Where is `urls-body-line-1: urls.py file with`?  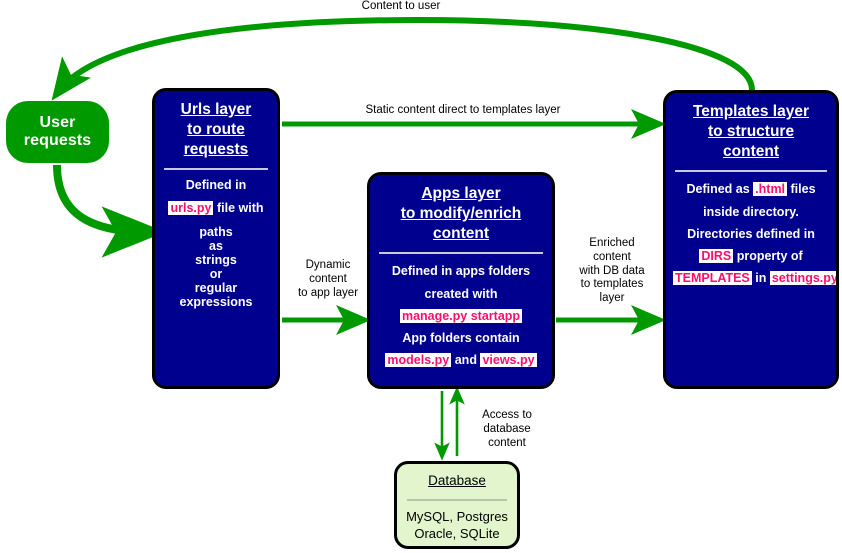
urls-body-line-1: urls.py file with is located at coordinates (216, 207).